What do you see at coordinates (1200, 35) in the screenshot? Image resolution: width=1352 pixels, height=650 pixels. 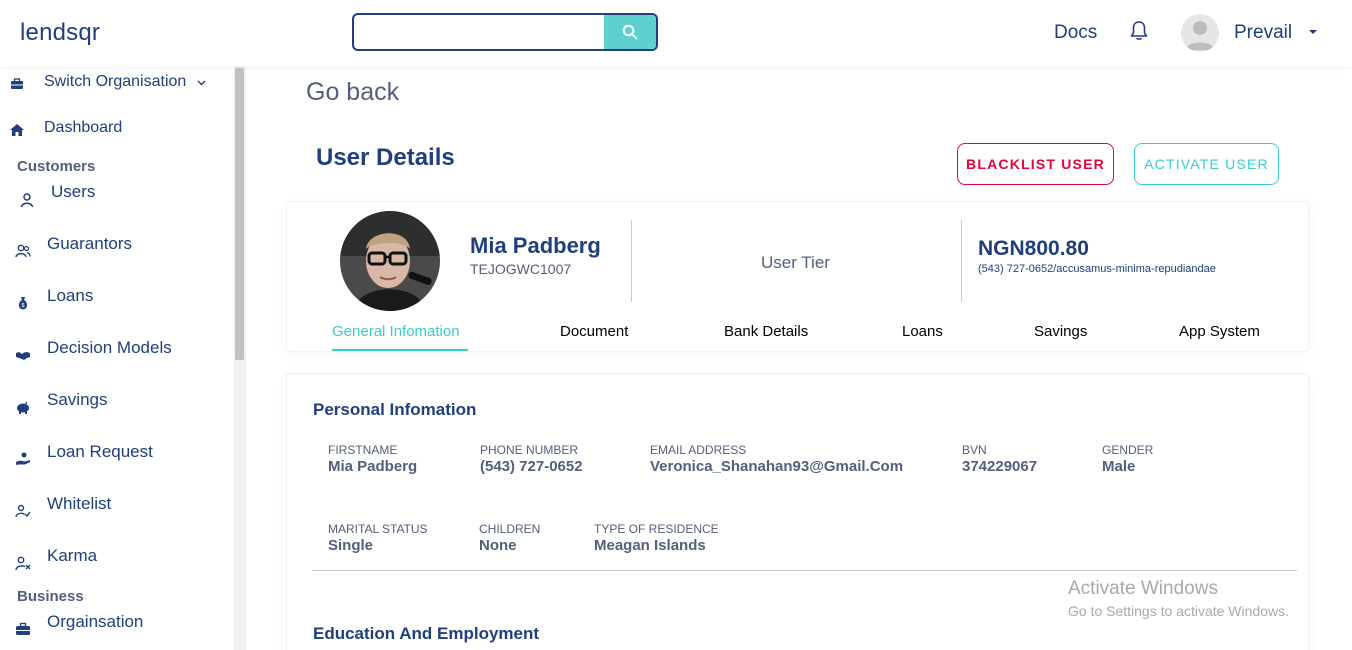 I see `user-avatar-icon` at bounding box center [1200, 35].